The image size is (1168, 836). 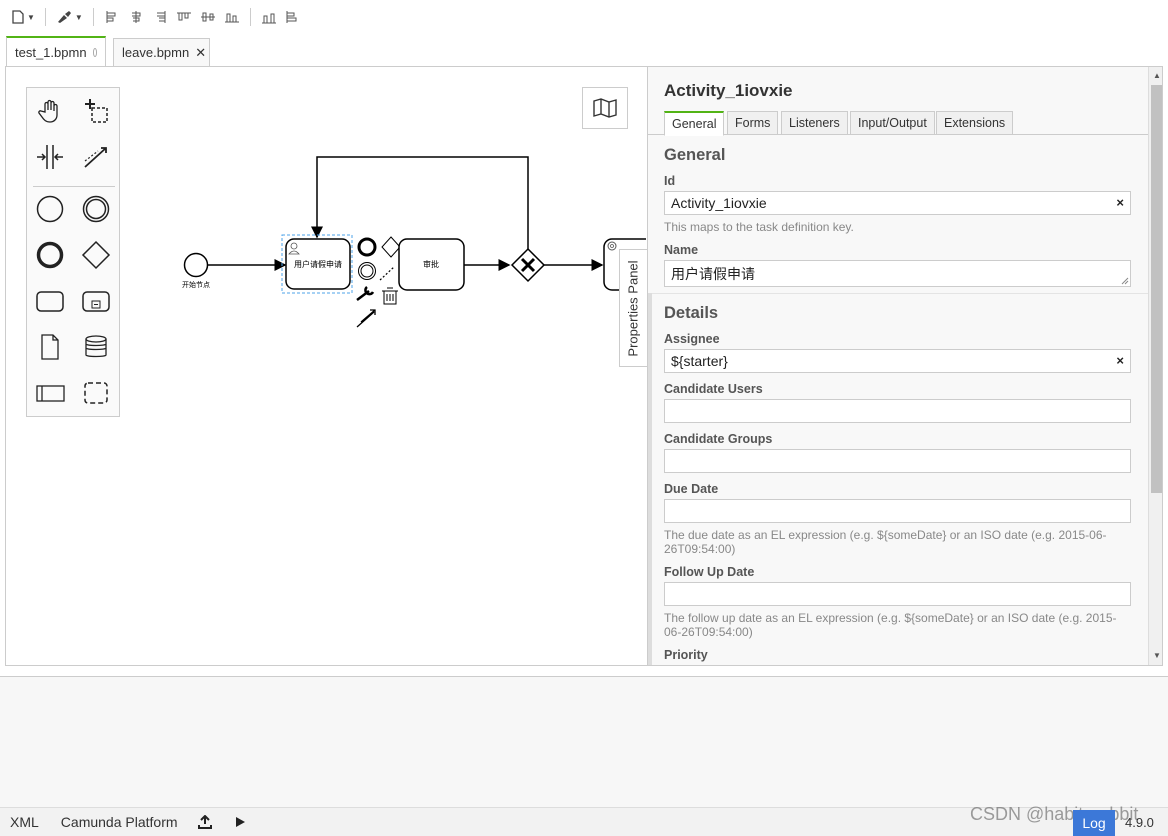 What do you see at coordinates (366, 318) in the screenshot?
I see `arrow-connect-icon` at bounding box center [366, 318].